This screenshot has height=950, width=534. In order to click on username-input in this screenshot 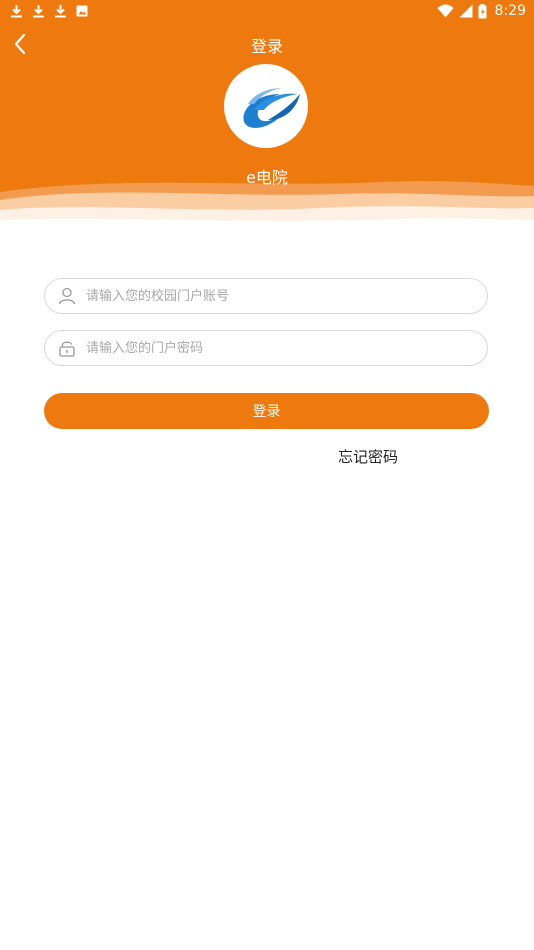, I will do `click(281, 296)`.